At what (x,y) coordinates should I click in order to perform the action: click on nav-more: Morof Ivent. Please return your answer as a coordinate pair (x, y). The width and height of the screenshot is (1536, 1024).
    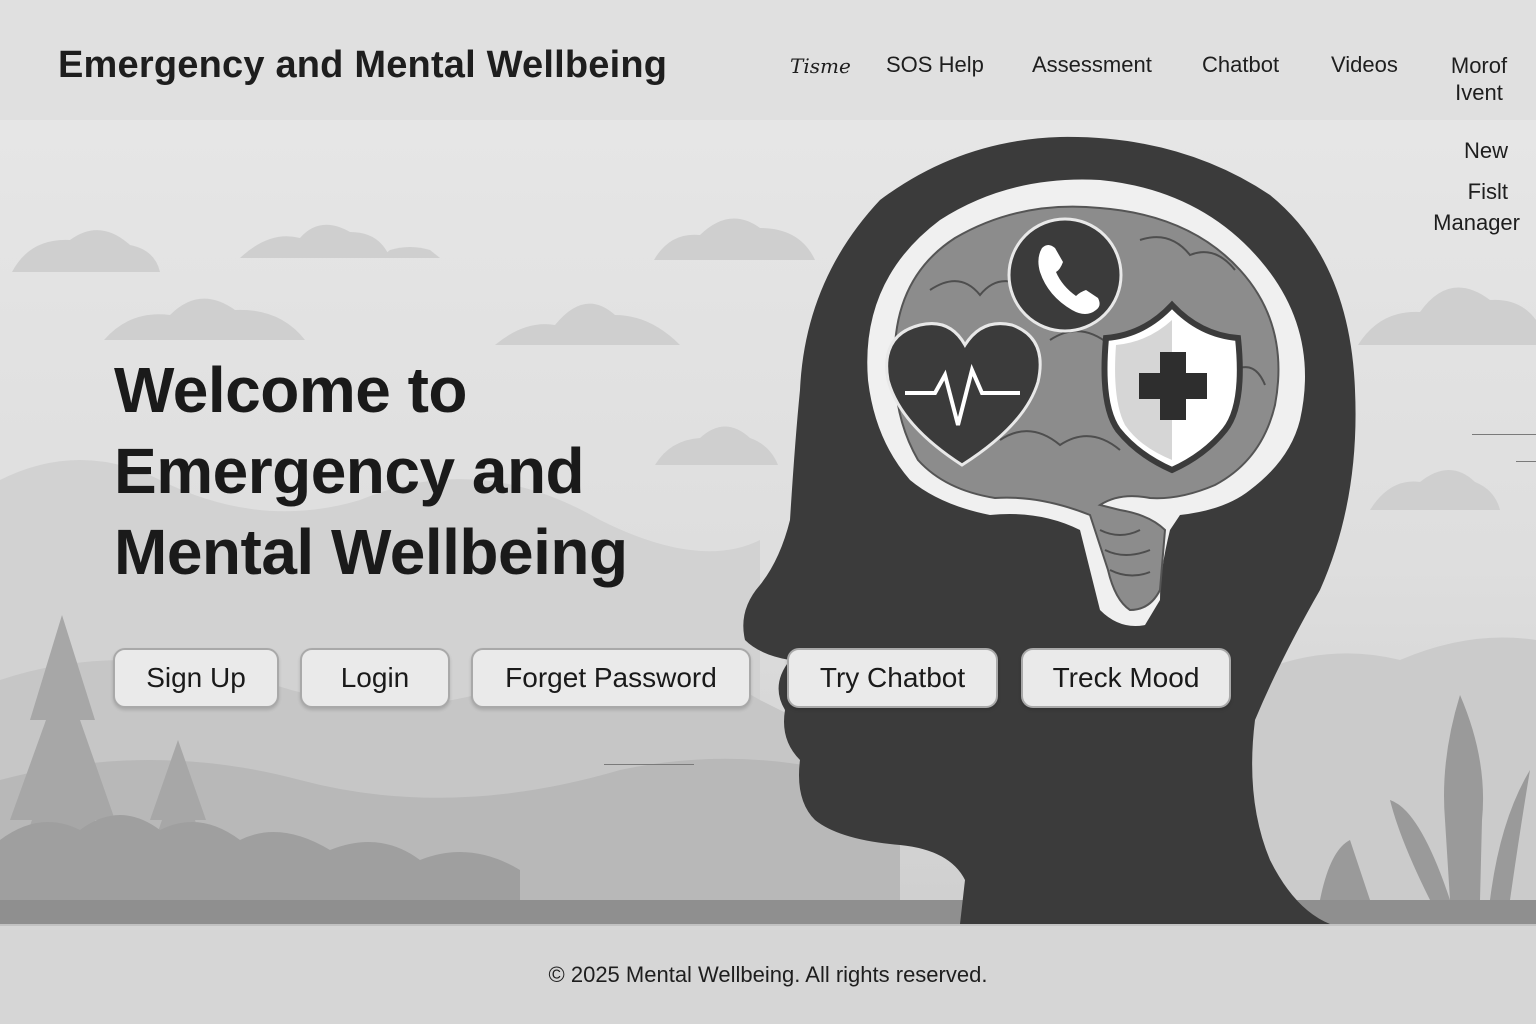
    Looking at the image, I should click on (1479, 79).